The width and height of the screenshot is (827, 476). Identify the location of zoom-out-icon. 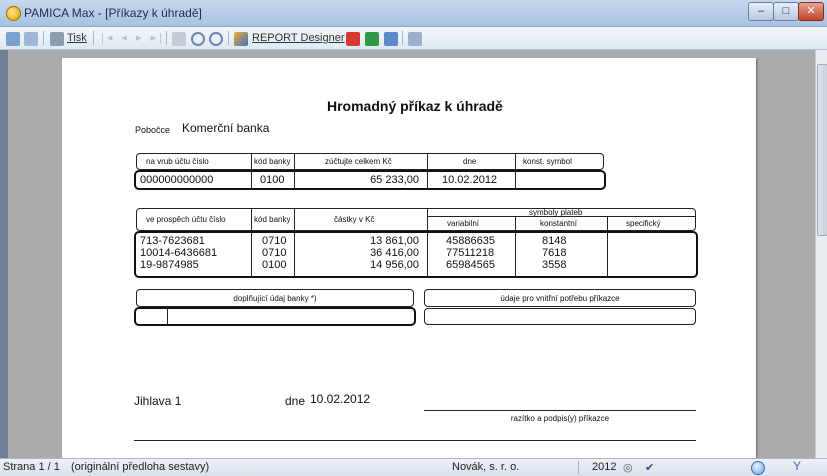
(216, 39).